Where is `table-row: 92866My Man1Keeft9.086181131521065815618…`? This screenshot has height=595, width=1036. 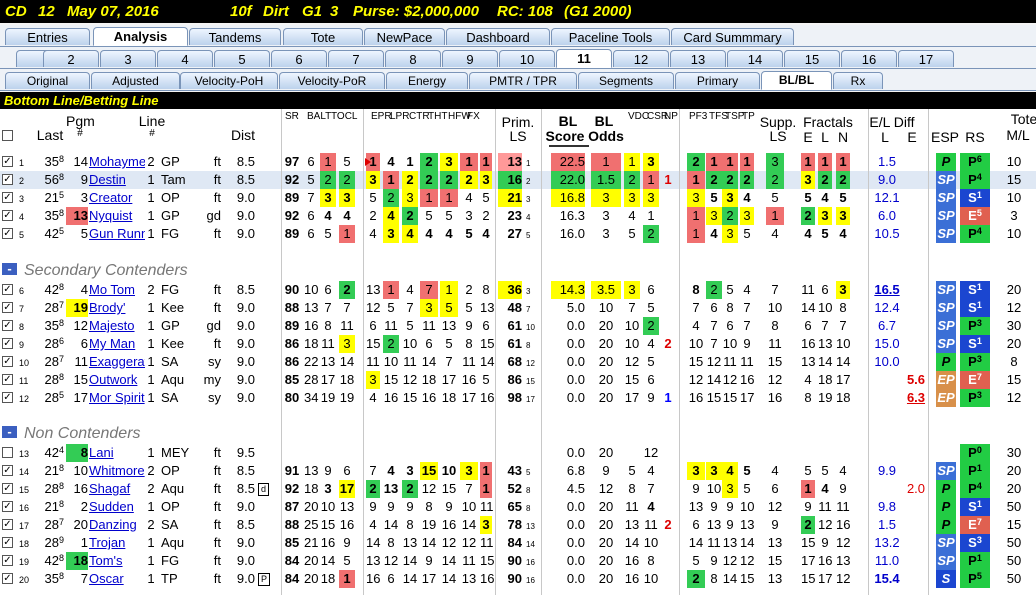
table-row: 92866My Man1Keeft9.086181131521065815618… is located at coordinates (518, 344).